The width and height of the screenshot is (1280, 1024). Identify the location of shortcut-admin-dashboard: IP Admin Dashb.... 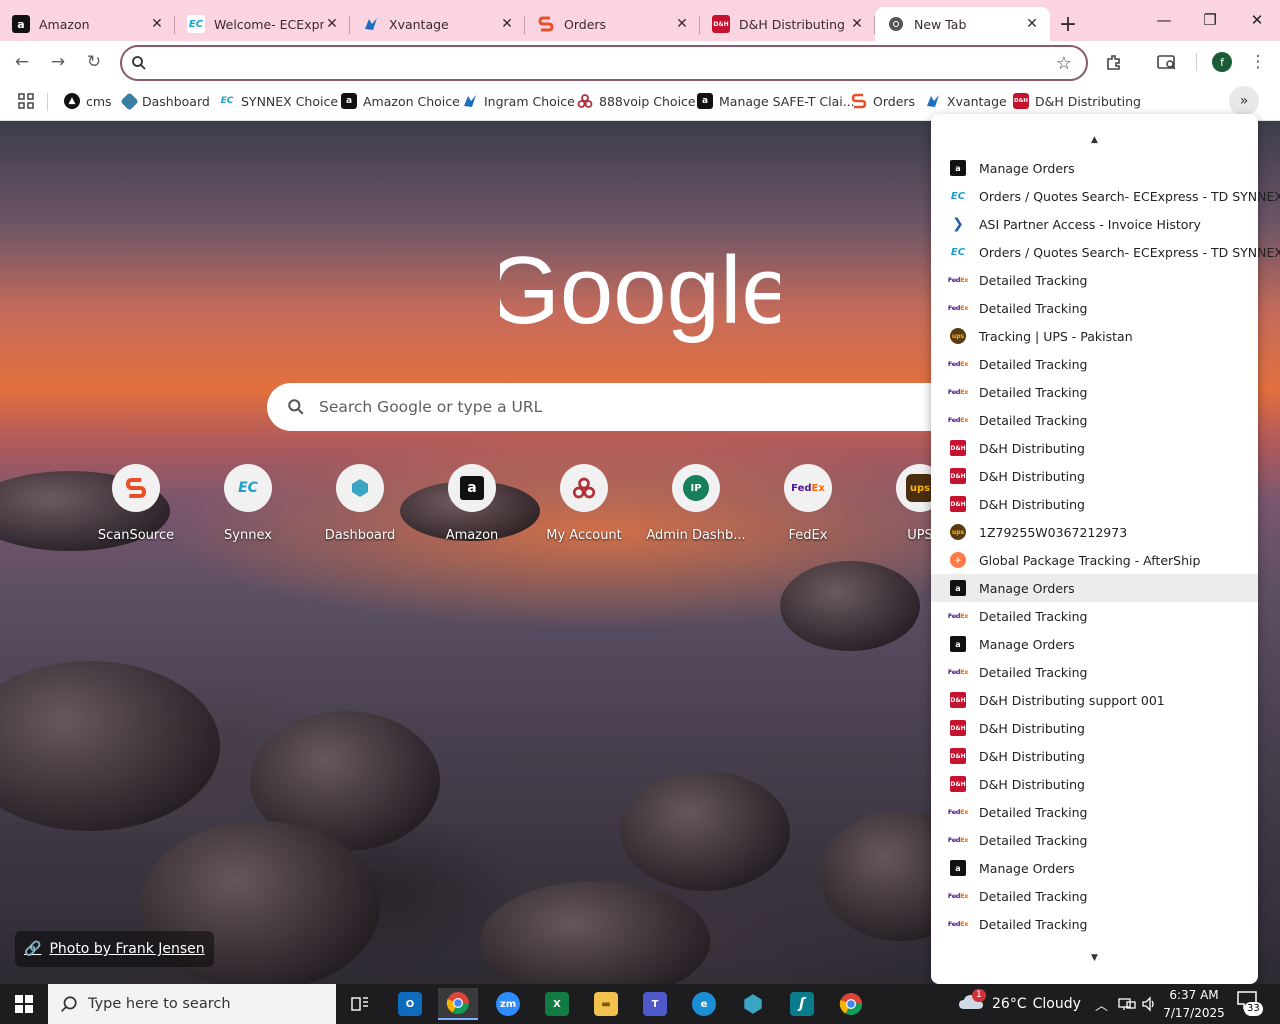
(696, 503).